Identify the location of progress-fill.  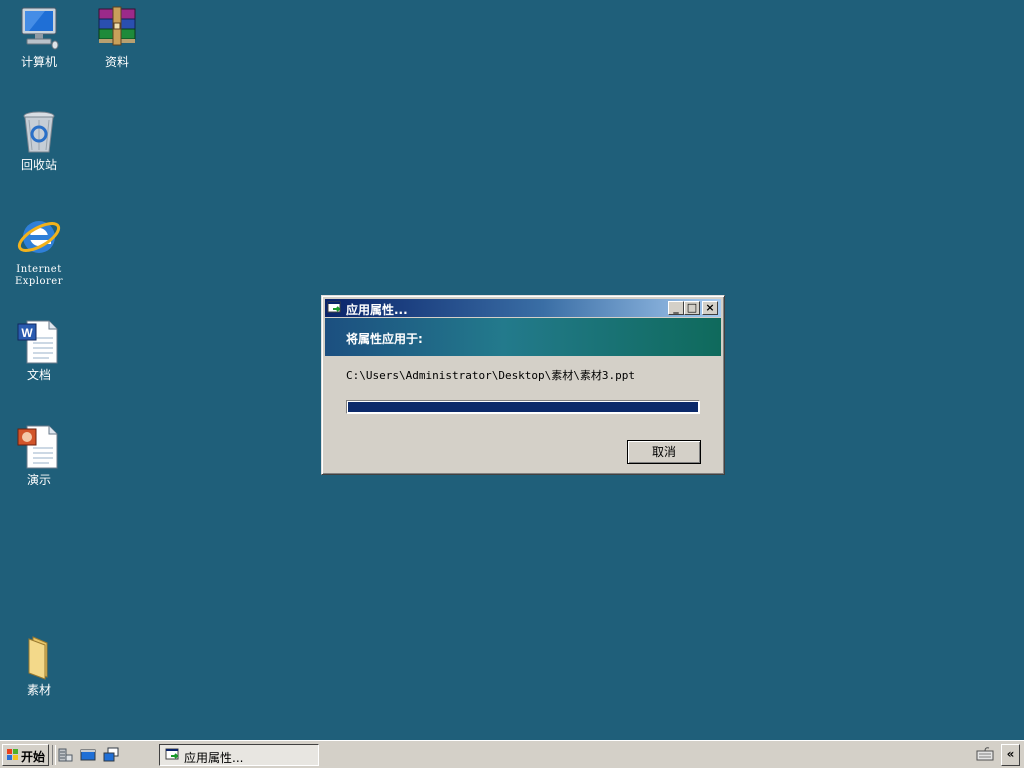
(523, 407).